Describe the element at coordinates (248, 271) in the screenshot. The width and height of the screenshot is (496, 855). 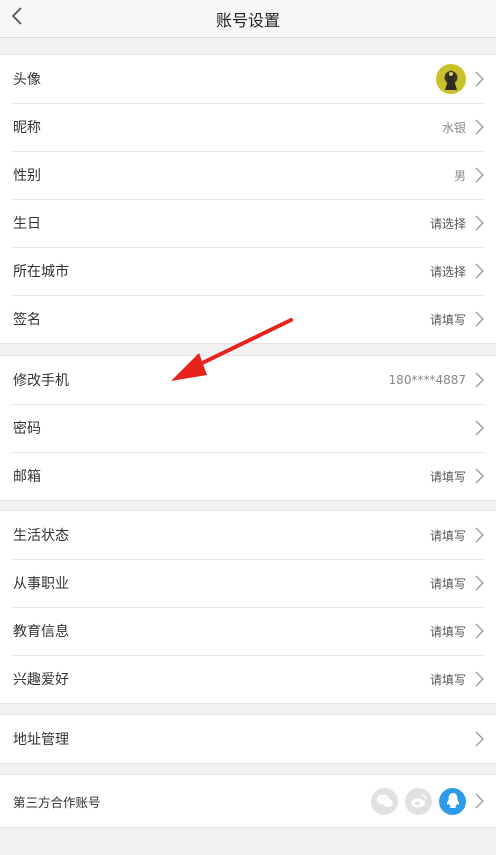
I see `city-row: 所在城市 请选择` at that location.